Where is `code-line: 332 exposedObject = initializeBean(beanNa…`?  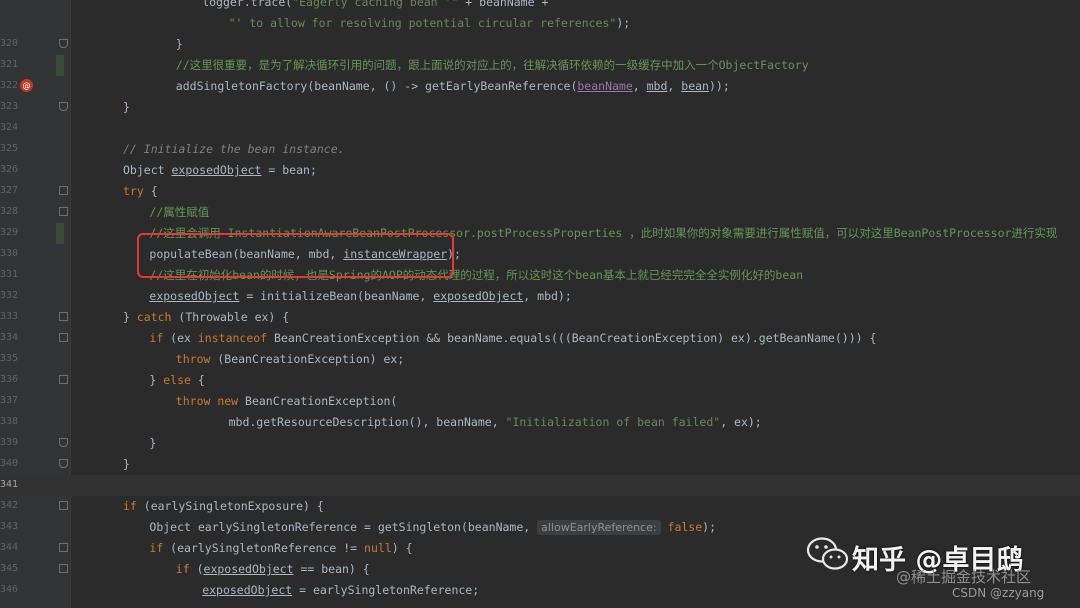 code-line: 332 exposedObject = initializeBean(beanNa… is located at coordinates (540, 296).